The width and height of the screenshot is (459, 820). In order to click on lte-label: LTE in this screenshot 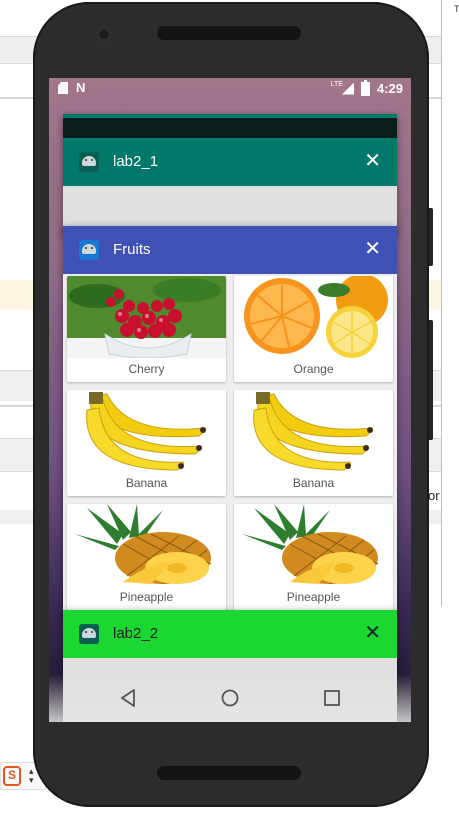, I will do `click(336, 84)`.